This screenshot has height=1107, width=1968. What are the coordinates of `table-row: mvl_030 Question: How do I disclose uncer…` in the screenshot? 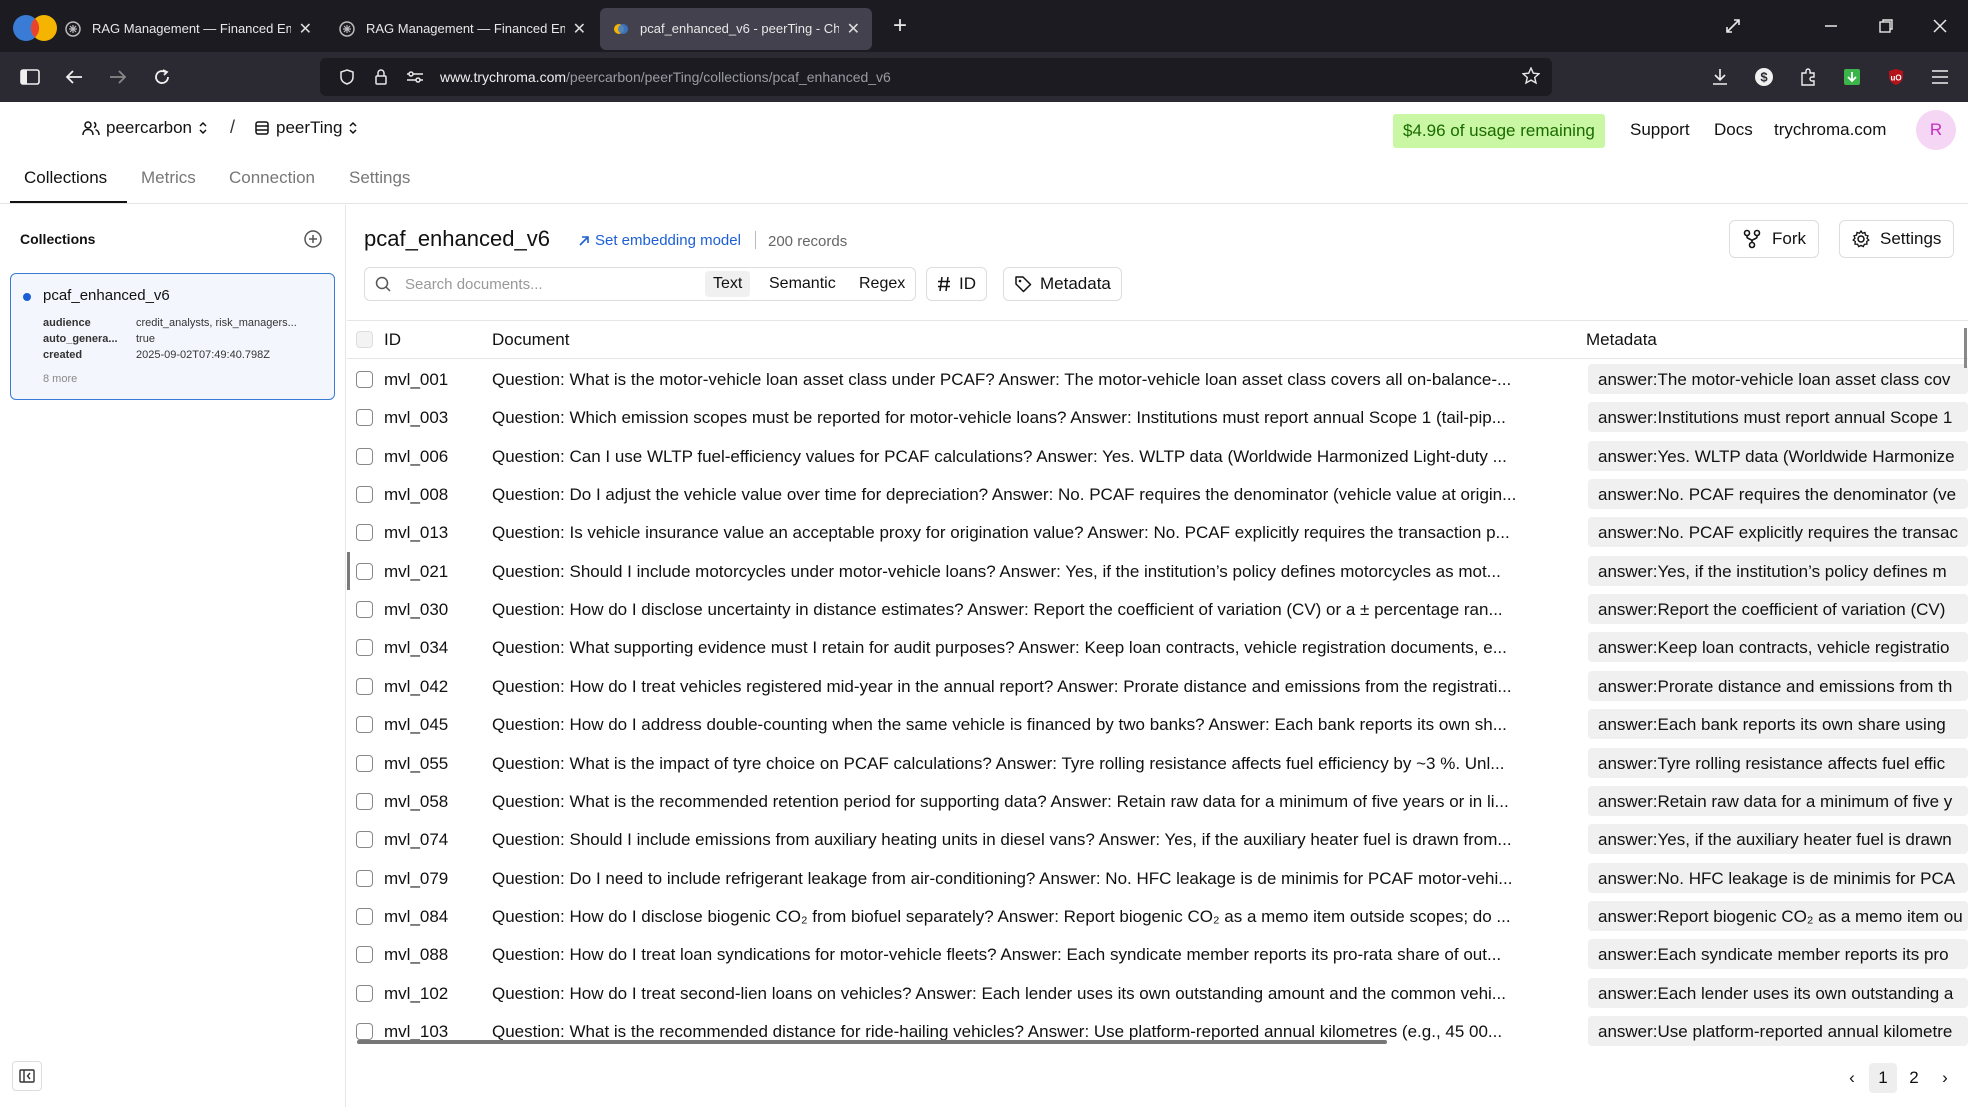 It's located at (1157, 609).